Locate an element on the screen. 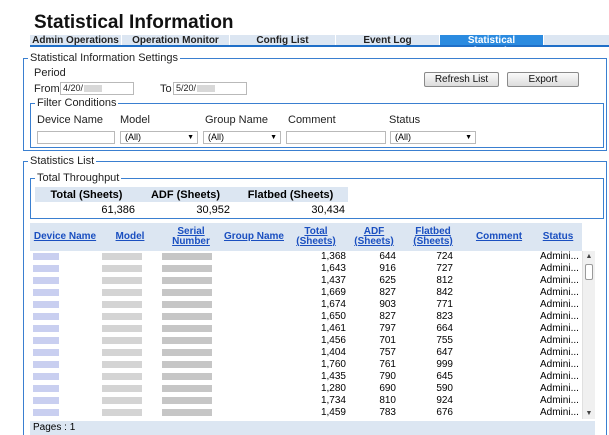 The image size is (609, 435). settings-legend: Statistical Information Settings is located at coordinates (104, 58).